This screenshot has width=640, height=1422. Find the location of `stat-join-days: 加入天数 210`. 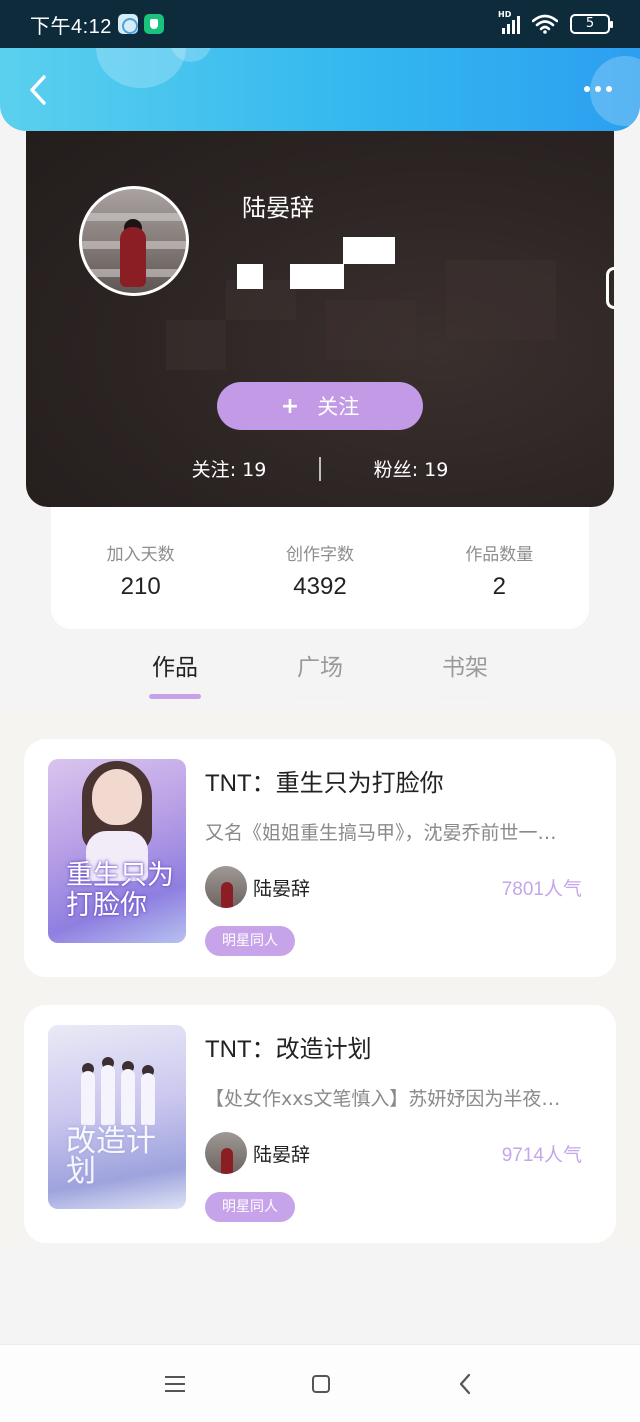

stat-join-days: 加入天数 210 is located at coordinates (140, 584).